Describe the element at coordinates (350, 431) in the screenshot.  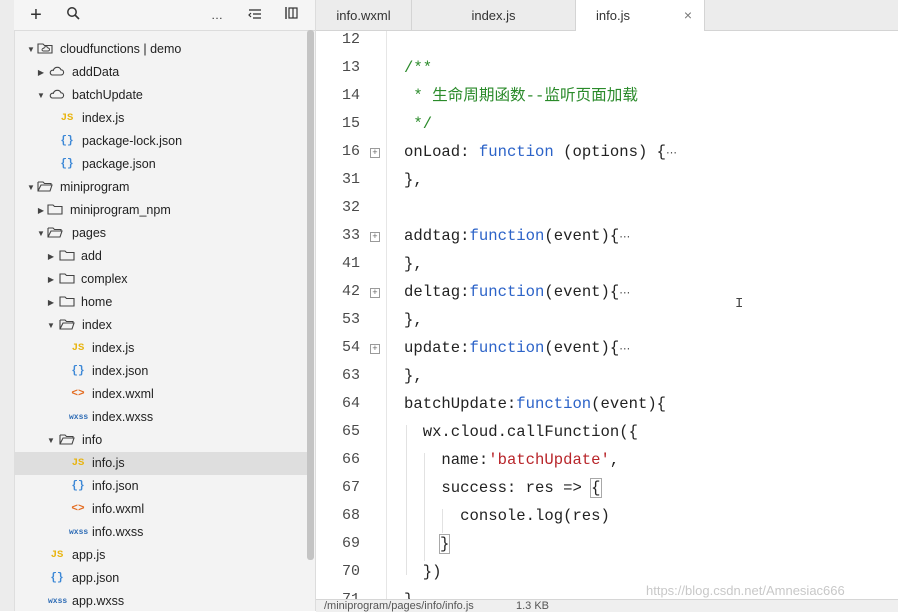
I see `line-number: 65` at that location.